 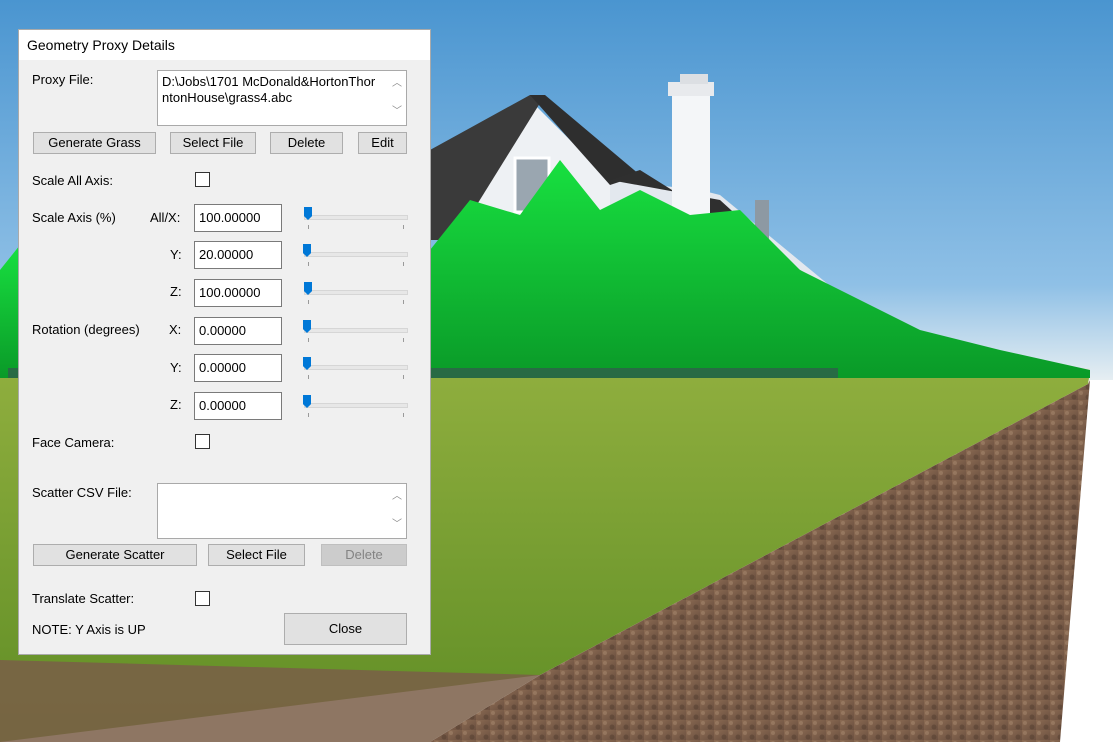 What do you see at coordinates (72, 180) in the screenshot?
I see `scale-all-axis-label: Scale All Axis:` at bounding box center [72, 180].